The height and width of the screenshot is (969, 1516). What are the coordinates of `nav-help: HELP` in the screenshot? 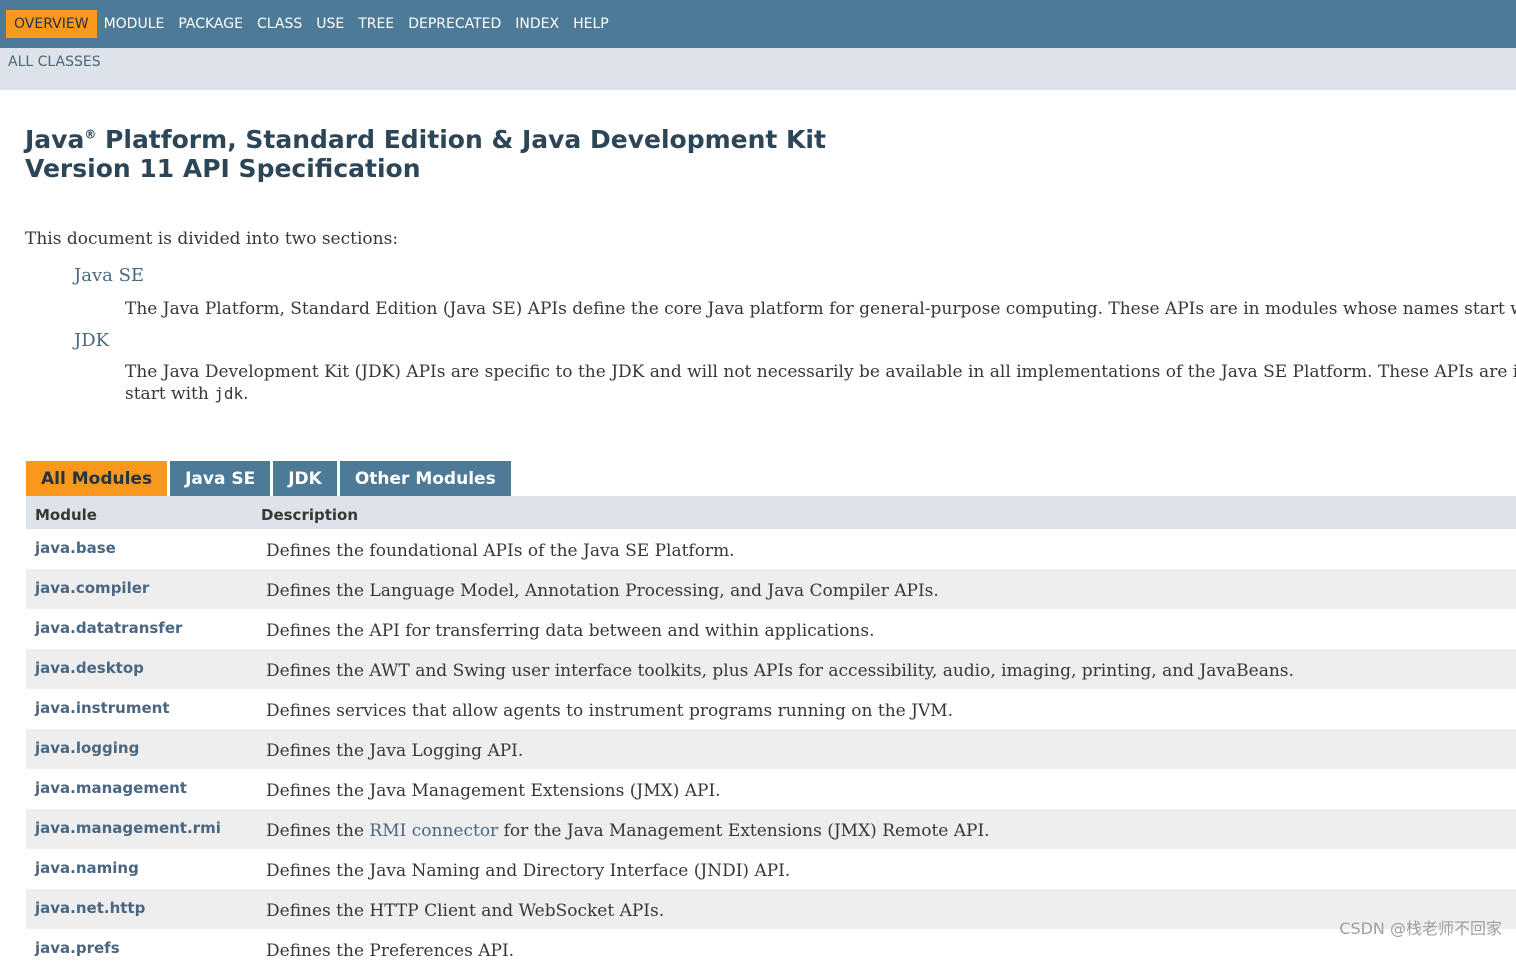 It's located at (591, 24).